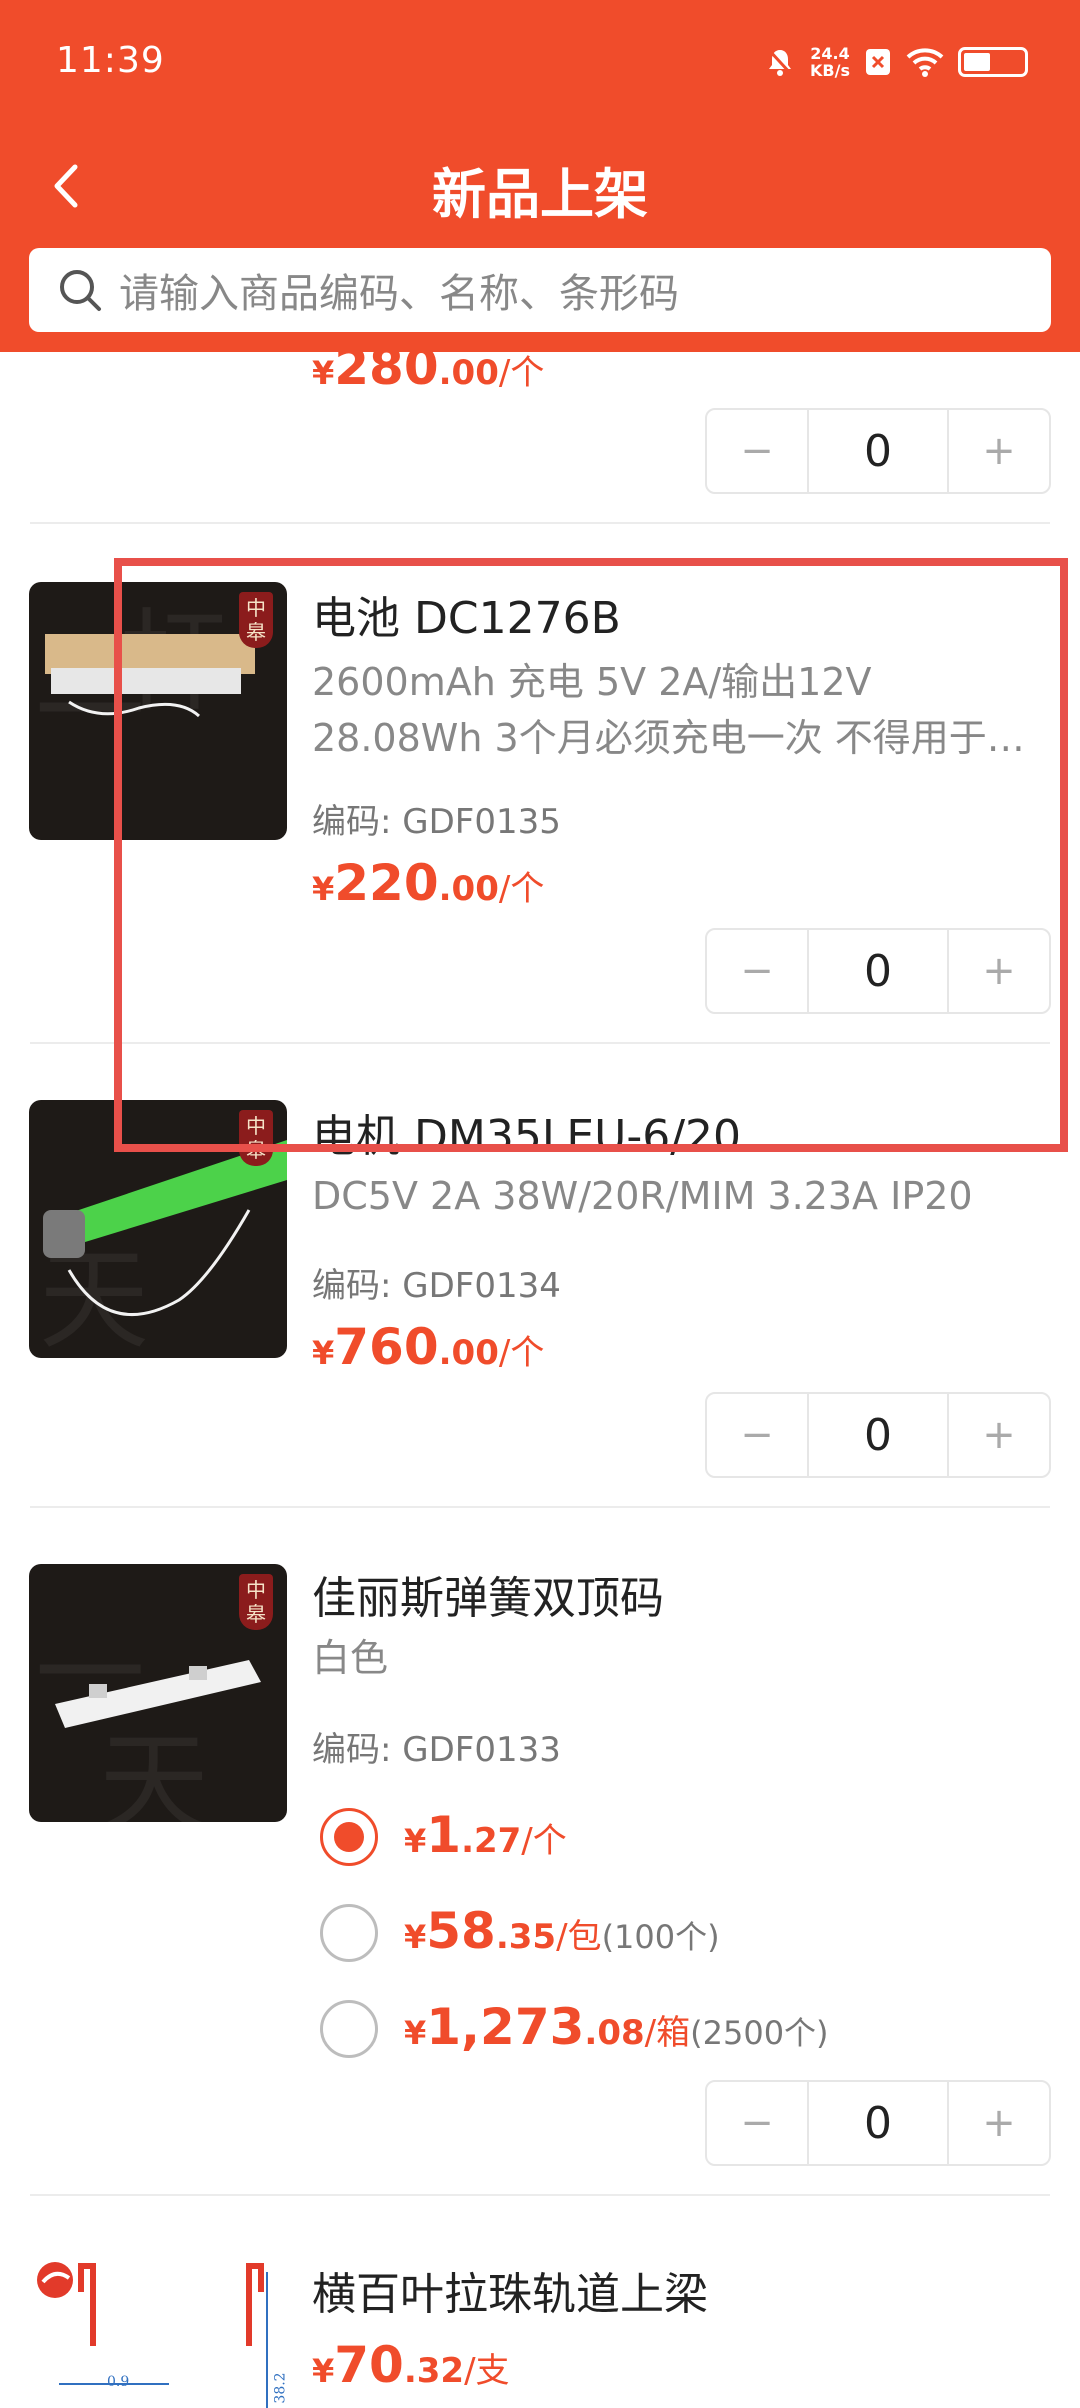  I want to click on net-speed: 24.4 KB/s, so click(830, 62).